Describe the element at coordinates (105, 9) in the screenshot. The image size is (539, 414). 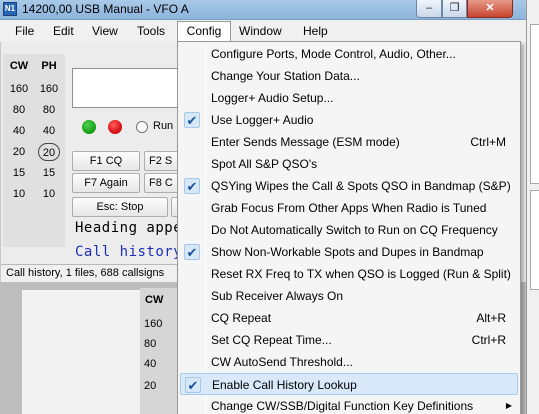
I see `window-title: 14200,00 USB Manual - VFO A` at that location.